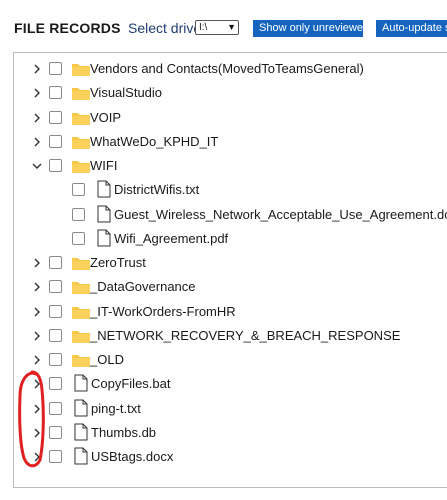 This screenshot has width=447, height=500. I want to click on tree-row-folder: _NETWORK_RECOVERY_&_BREACH_RESPONSE, so click(230, 336).